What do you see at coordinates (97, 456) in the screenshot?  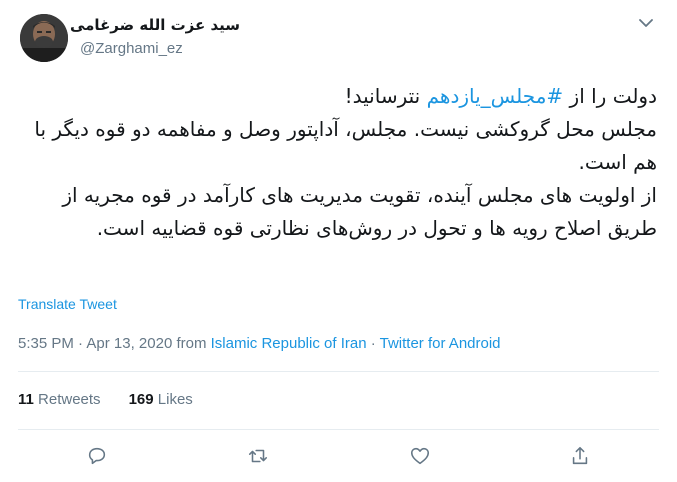 I see `reply-icon` at bounding box center [97, 456].